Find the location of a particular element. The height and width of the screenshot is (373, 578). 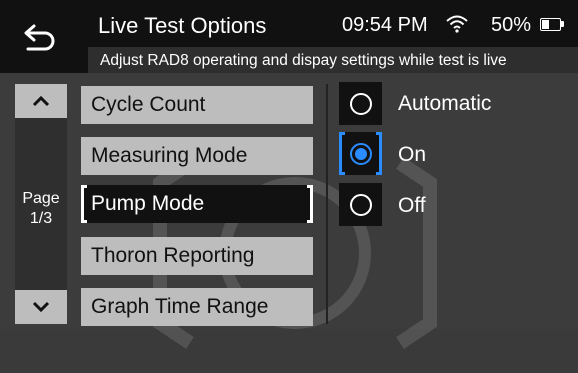

chevron-up-icon is located at coordinates (41, 101).